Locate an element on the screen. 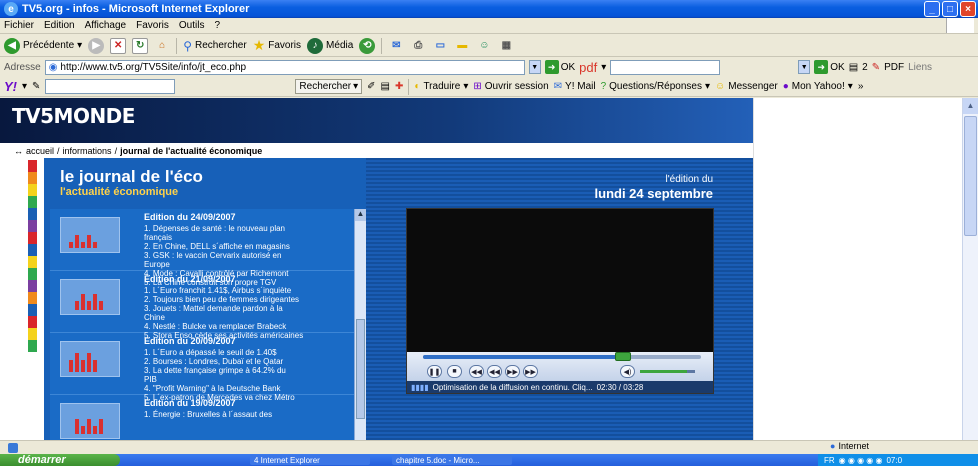 The image size is (978, 466). close-button: × is located at coordinates (968, 9).